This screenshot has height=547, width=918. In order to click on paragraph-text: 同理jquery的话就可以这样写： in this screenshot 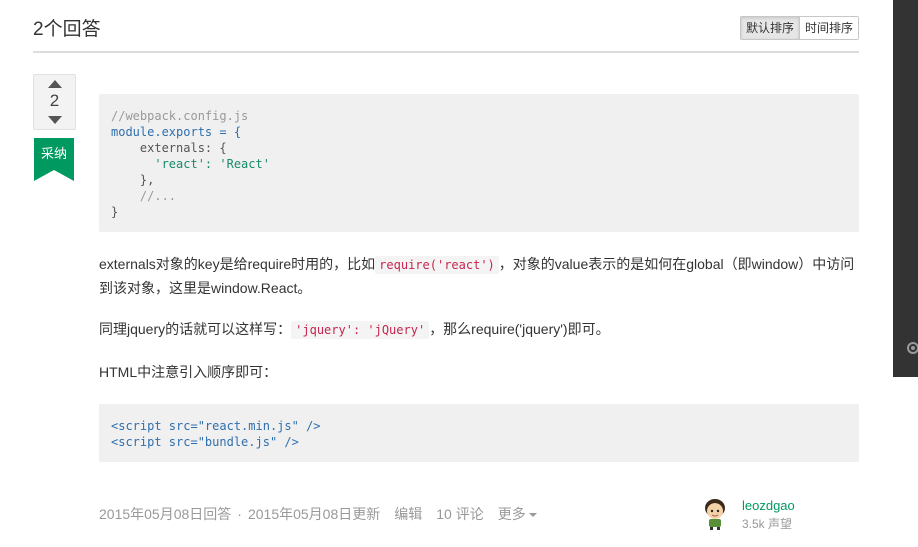, I will do `click(195, 329)`.